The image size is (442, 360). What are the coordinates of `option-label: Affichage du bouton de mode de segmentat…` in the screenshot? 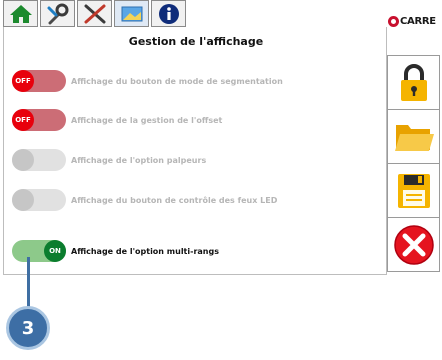 It's located at (177, 81).